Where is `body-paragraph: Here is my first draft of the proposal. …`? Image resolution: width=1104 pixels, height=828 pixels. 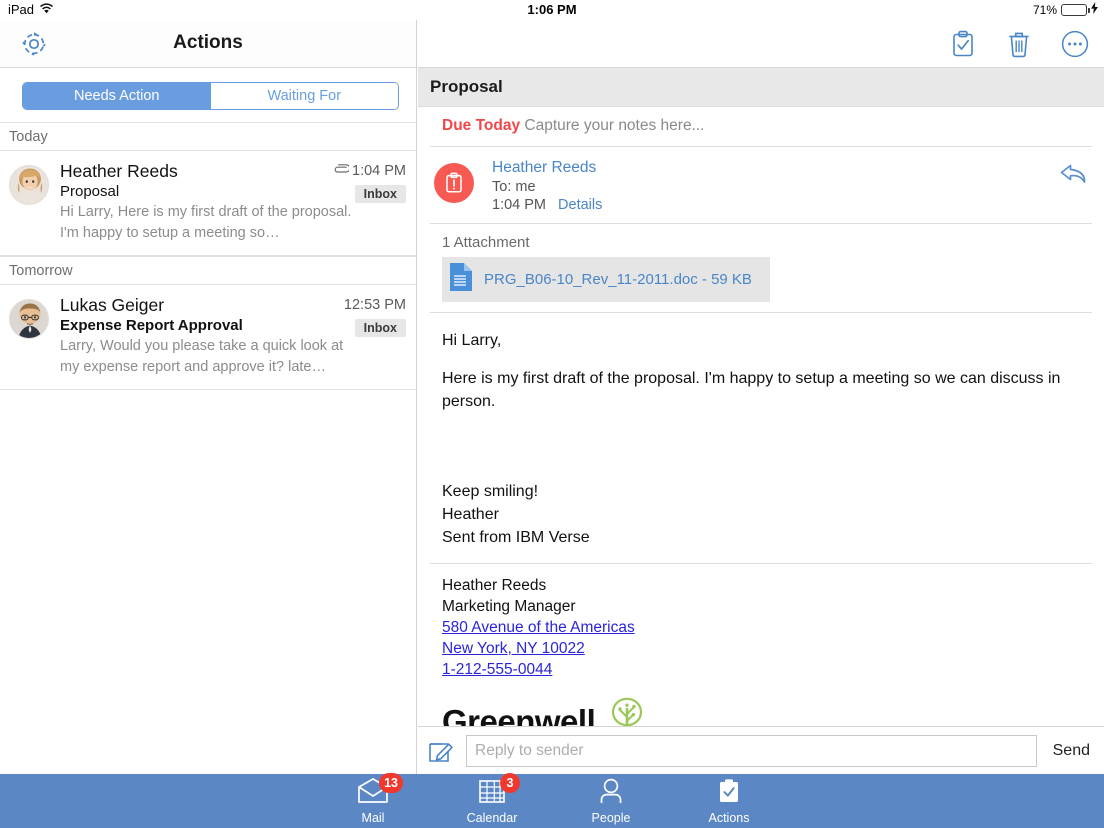
body-paragraph: Here is my first draft of the proposal. … is located at coordinates (751, 390).